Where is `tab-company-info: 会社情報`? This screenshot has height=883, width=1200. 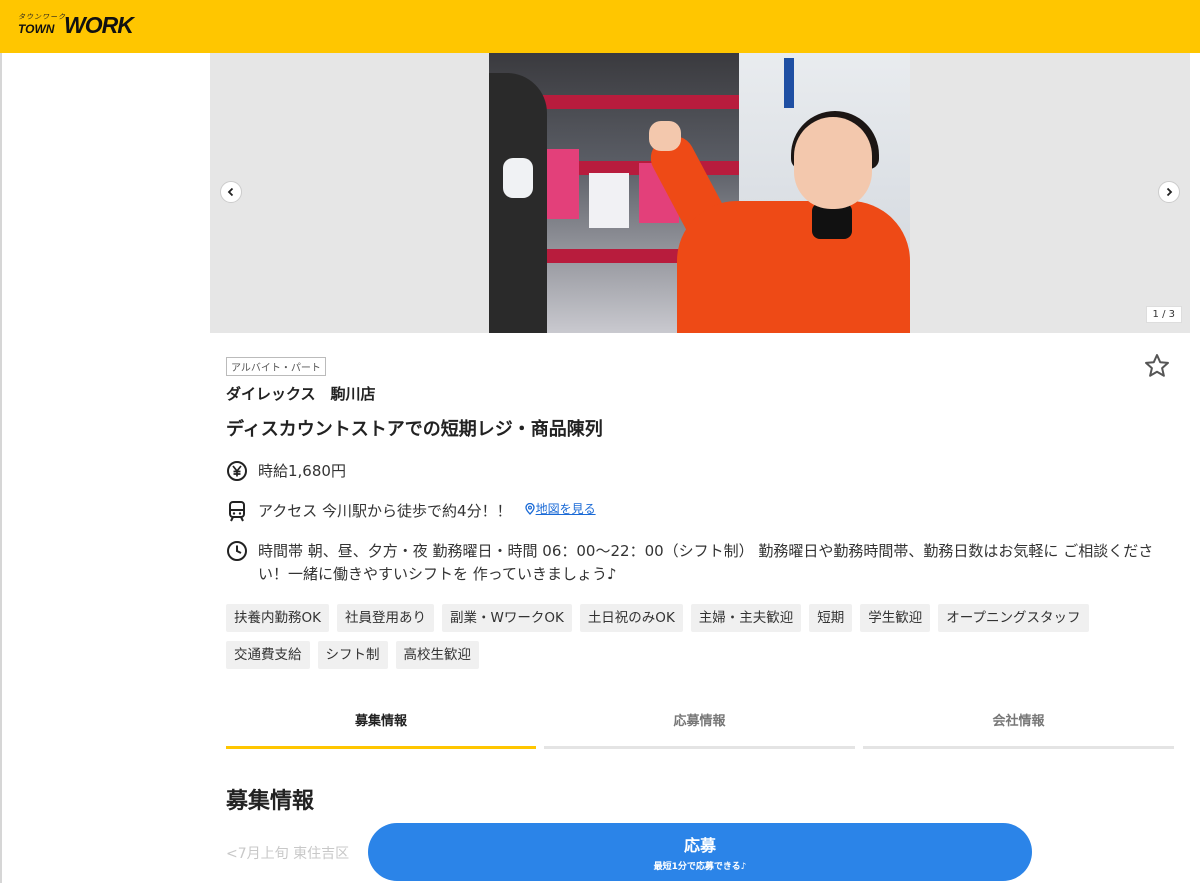
tab-company-info: 会社情報 is located at coordinates (1018, 726).